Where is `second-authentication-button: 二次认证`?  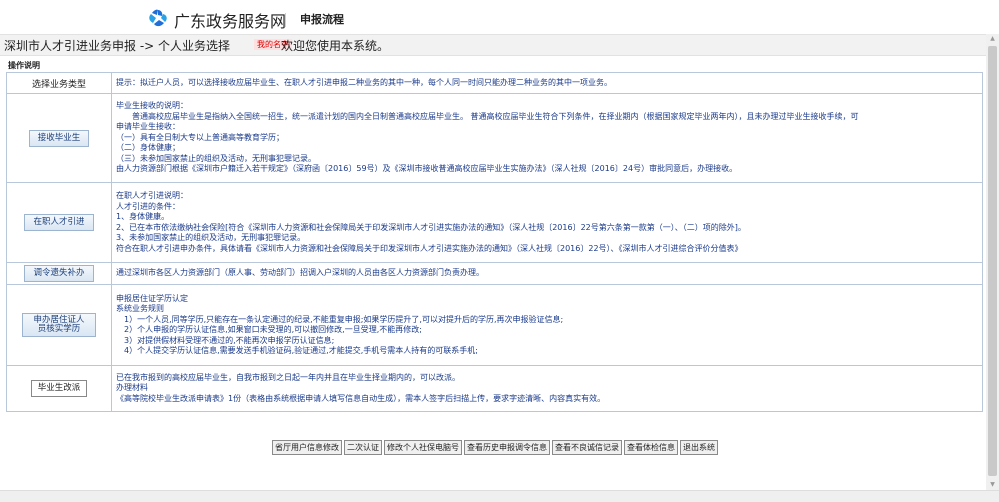
second-authentication-button: 二次认证 is located at coordinates (363, 447).